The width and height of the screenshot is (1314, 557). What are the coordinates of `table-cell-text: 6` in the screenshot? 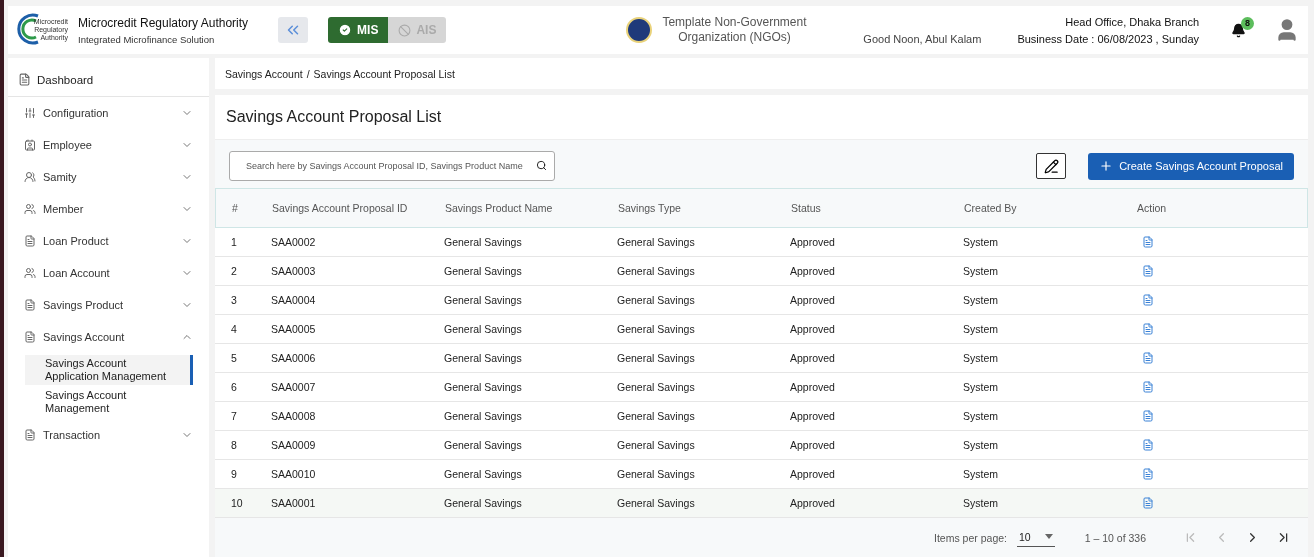 It's located at (234, 387).